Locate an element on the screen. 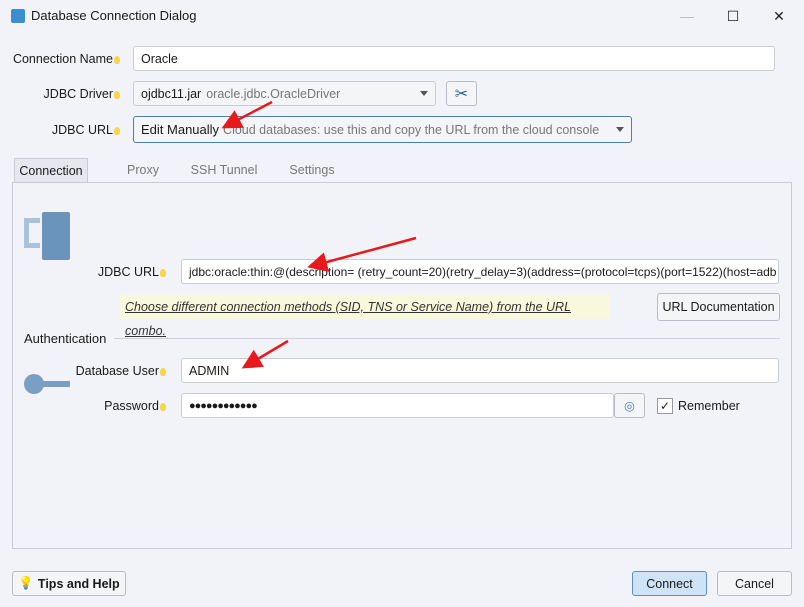 The image size is (804, 607). tab-connection: Connection is located at coordinates (51, 170).